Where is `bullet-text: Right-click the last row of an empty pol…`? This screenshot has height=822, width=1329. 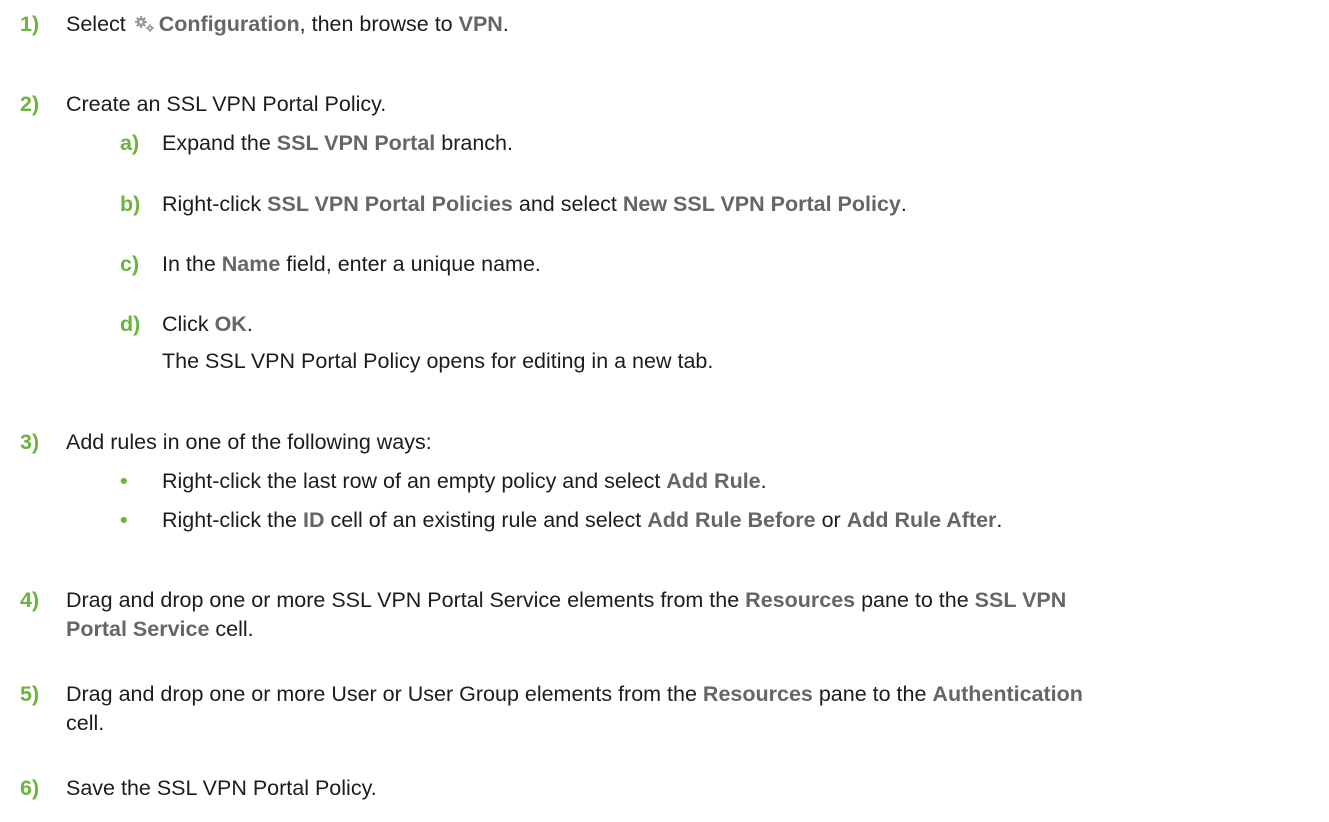 bullet-text: Right-click the last row of an empty pol… is located at coordinates (464, 481).